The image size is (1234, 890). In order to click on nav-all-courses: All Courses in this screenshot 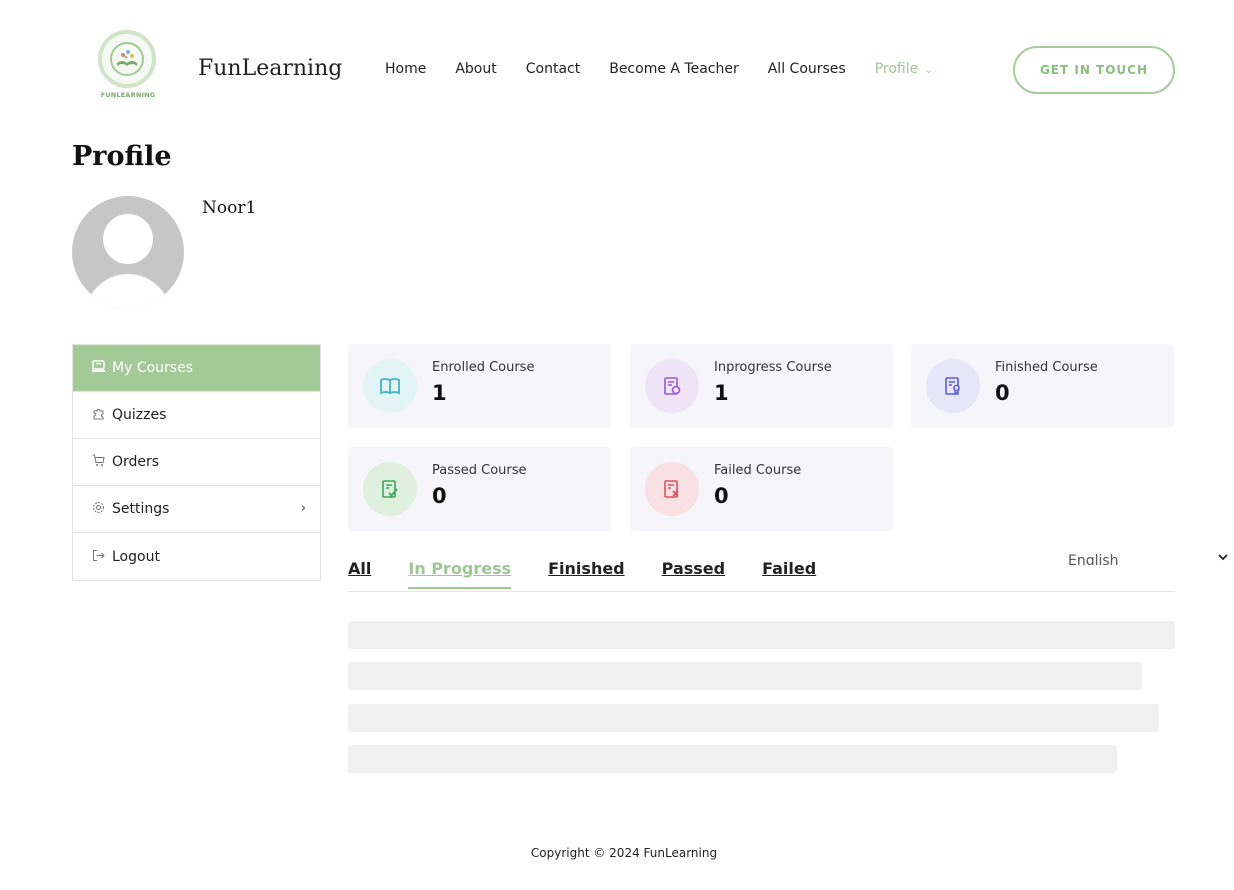, I will do `click(807, 69)`.